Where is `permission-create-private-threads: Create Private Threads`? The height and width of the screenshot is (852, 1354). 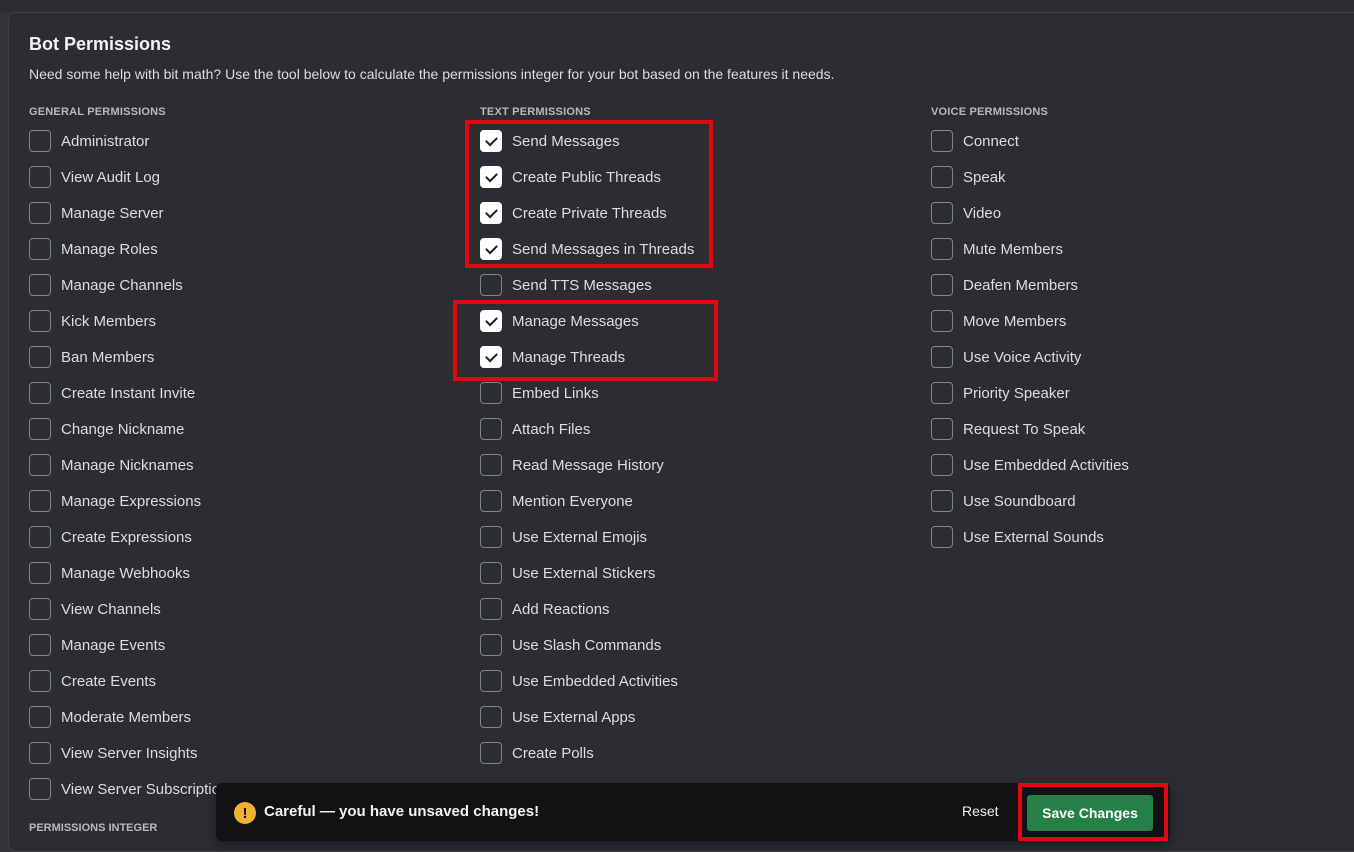
permission-create-private-threads: Create Private Threads is located at coordinates (587, 213).